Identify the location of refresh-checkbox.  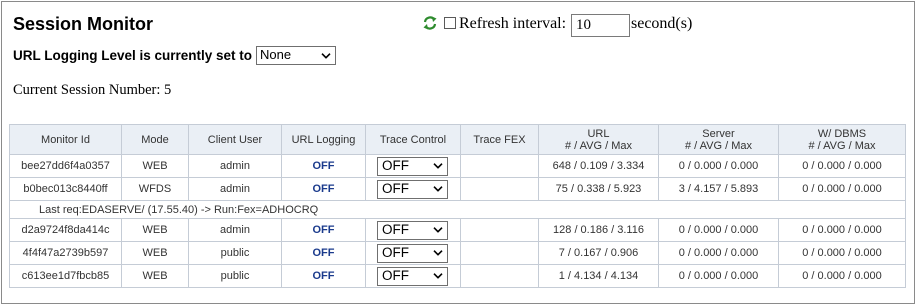
(450, 23).